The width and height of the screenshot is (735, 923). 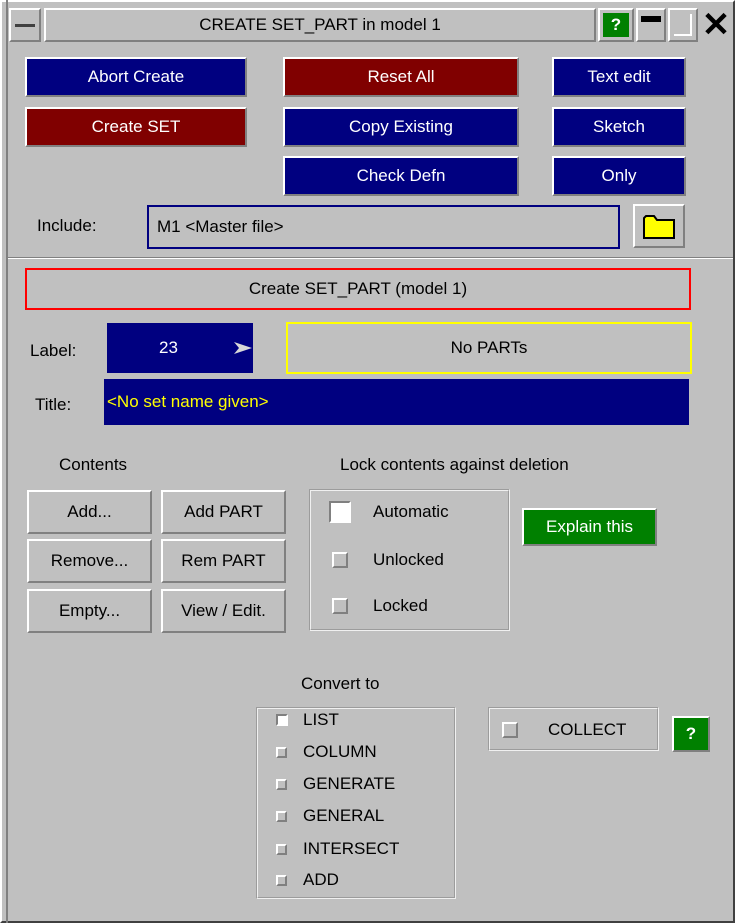 What do you see at coordinates (53, 350) in the screenshot?
I see `label-label: Label:` at bounding box center [53, 350].